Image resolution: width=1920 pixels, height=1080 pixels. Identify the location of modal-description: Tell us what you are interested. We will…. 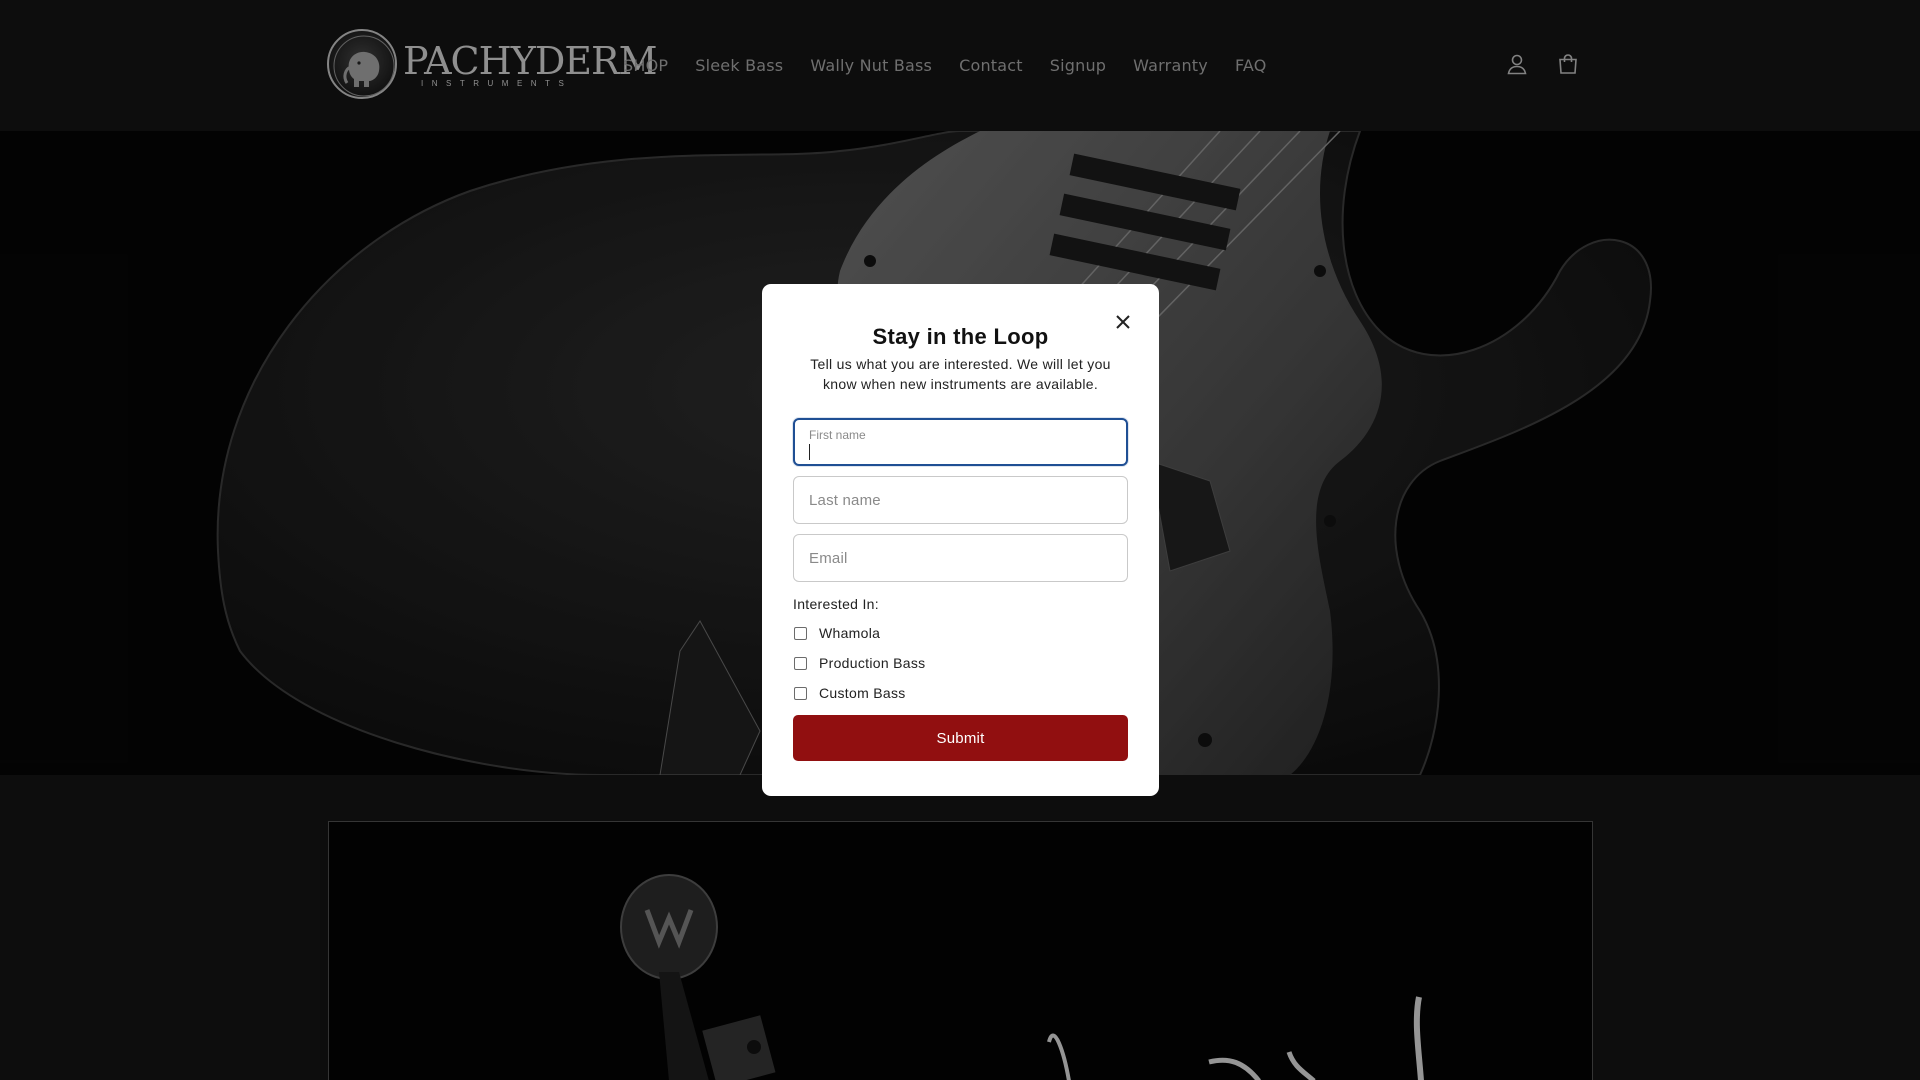
(960, 374).